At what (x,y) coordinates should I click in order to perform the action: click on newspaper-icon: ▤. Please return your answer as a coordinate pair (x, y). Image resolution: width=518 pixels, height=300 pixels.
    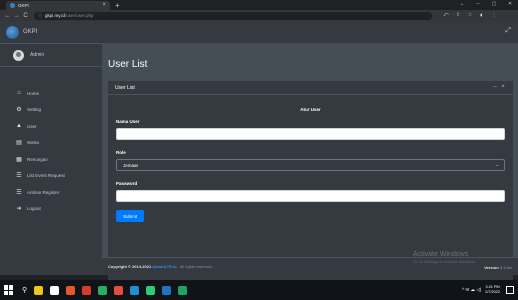
    Looking at the image, I should click on (19, 143).